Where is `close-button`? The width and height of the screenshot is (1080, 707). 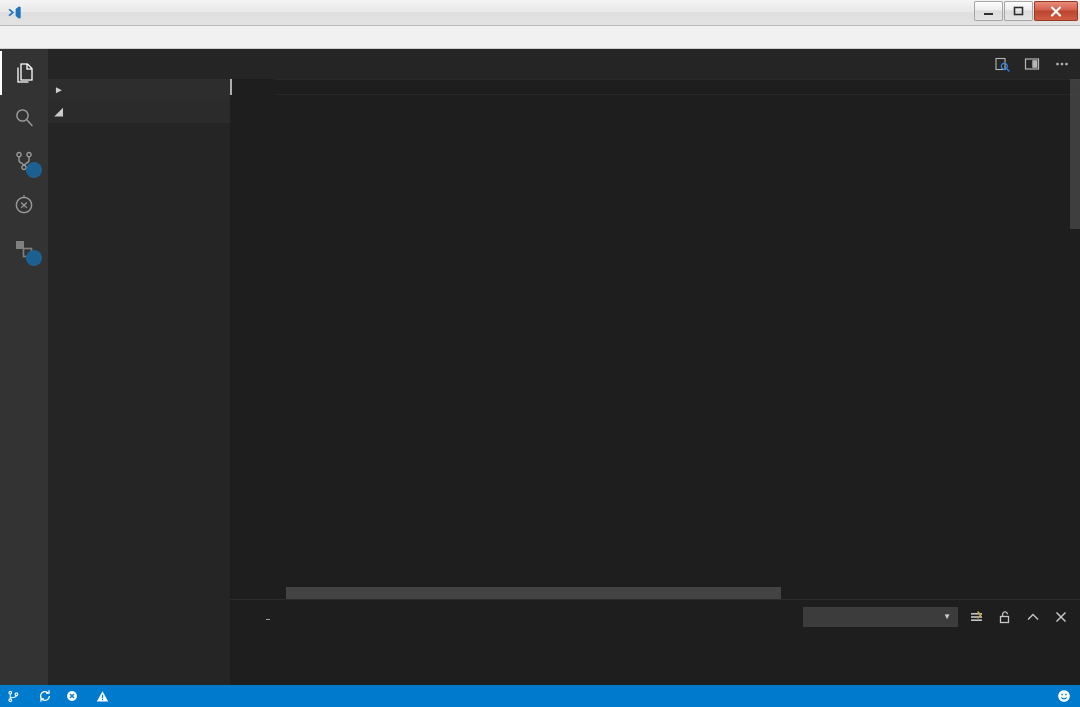
close-button is located at coordinates (1056, 11).